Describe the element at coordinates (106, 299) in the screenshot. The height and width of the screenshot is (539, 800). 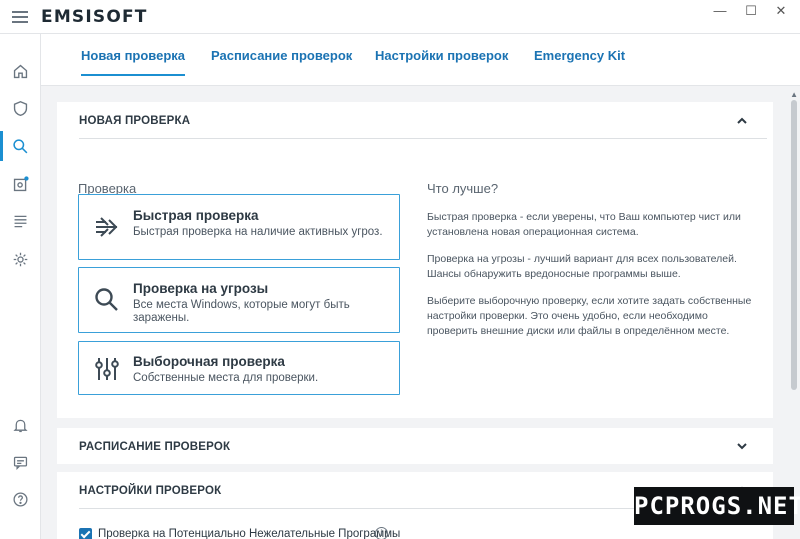
I see `malware-scan-icon` at that location.